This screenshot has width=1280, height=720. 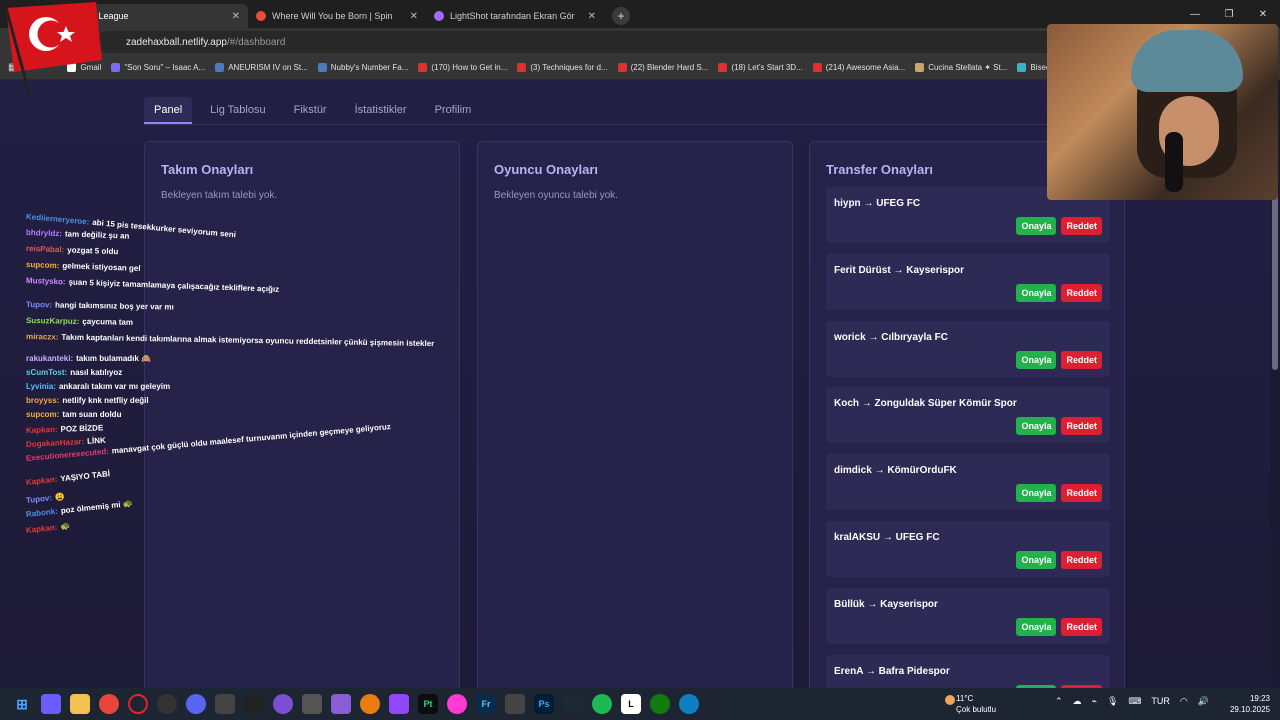 I want to click on clock: 19:23 29.10.2025, so click(x=1250, y=704).